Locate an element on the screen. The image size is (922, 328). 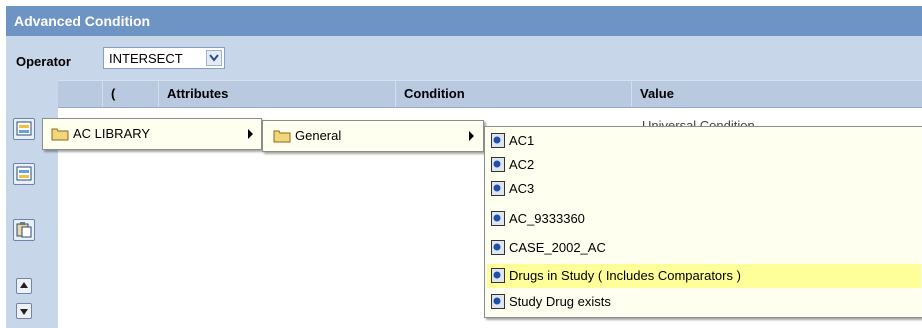
operator-label: Operator is located at coordinates (43, 61).